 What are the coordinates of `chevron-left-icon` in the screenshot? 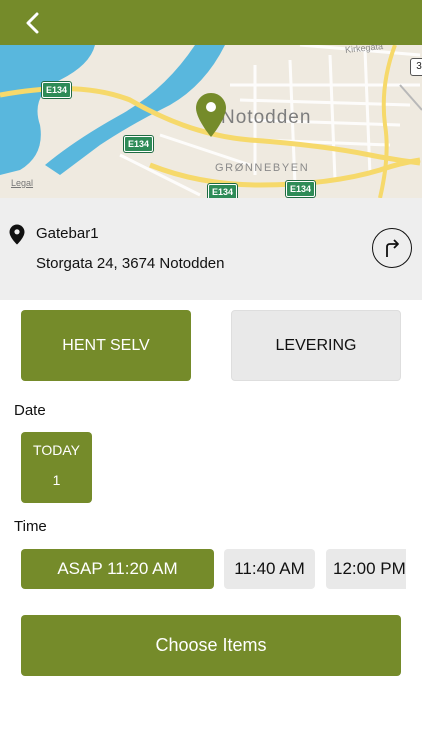 It's located at (32, 23).